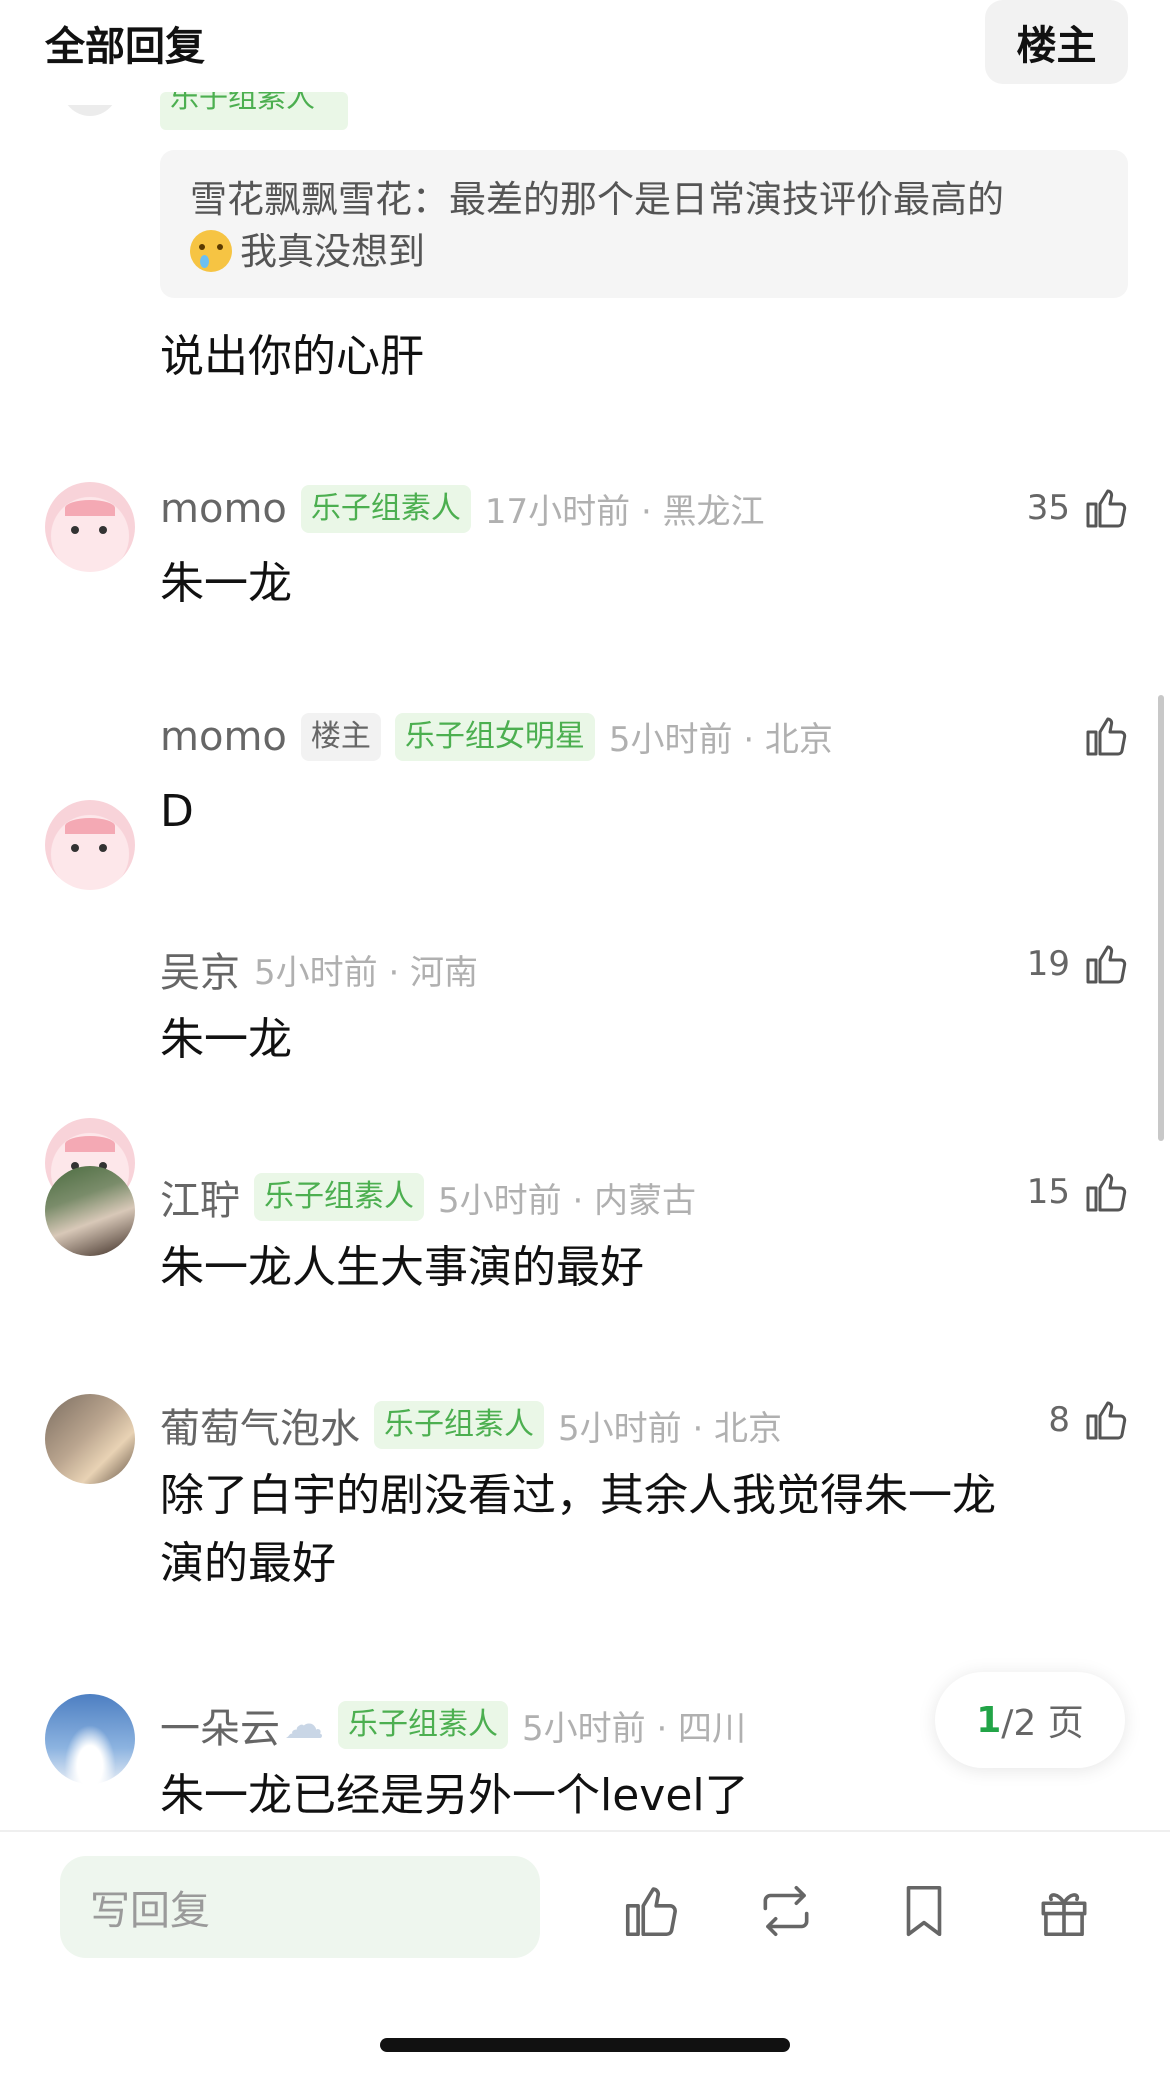 The image size is (1170, 2081). I want to click on comment-body-line: 除了白宇的剧没看过，其余人我觉得朱一龙, so click(578, 1495).